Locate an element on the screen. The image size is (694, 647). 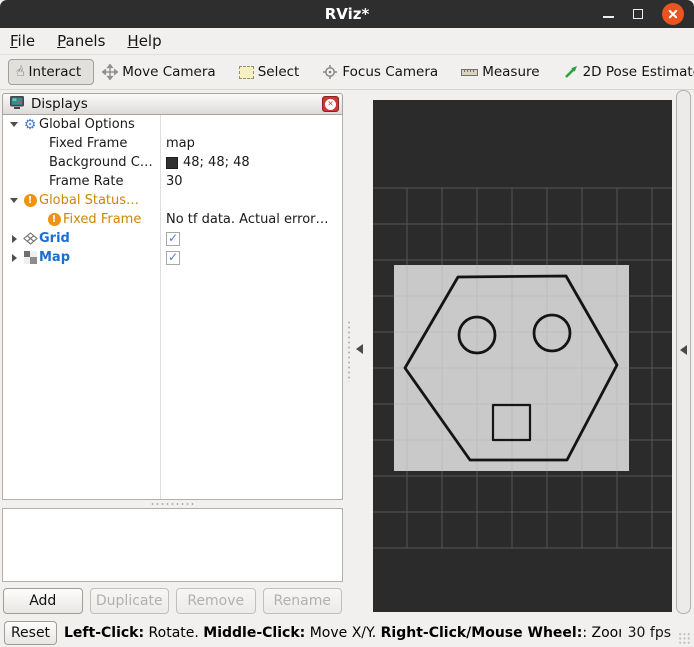
close-icon is located at coordinates (673, 14).